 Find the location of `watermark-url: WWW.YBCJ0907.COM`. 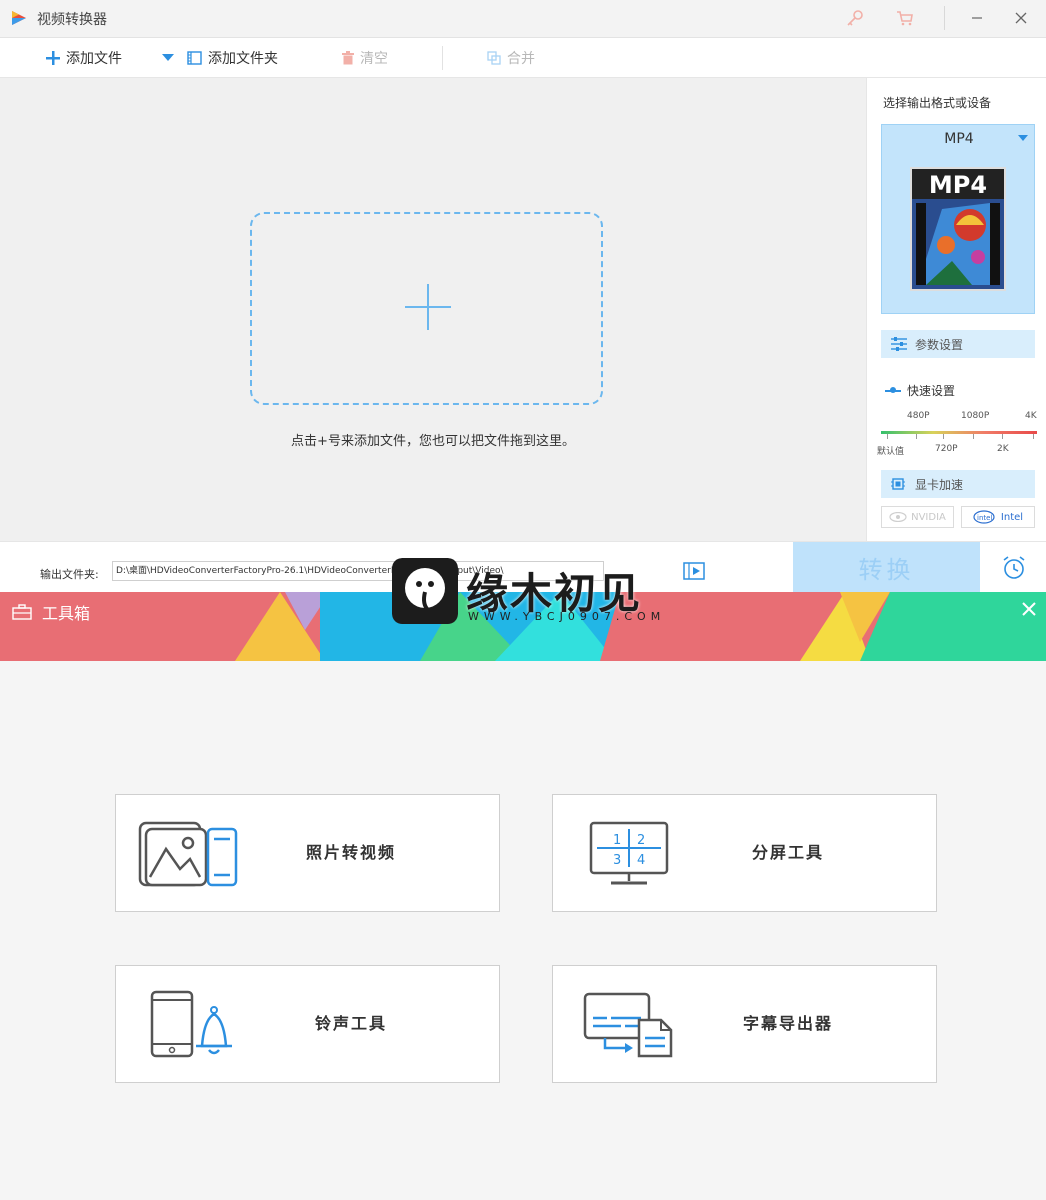

watermark-url: WWW.YBCJ0907.COM is located at coordinates (567, 616).